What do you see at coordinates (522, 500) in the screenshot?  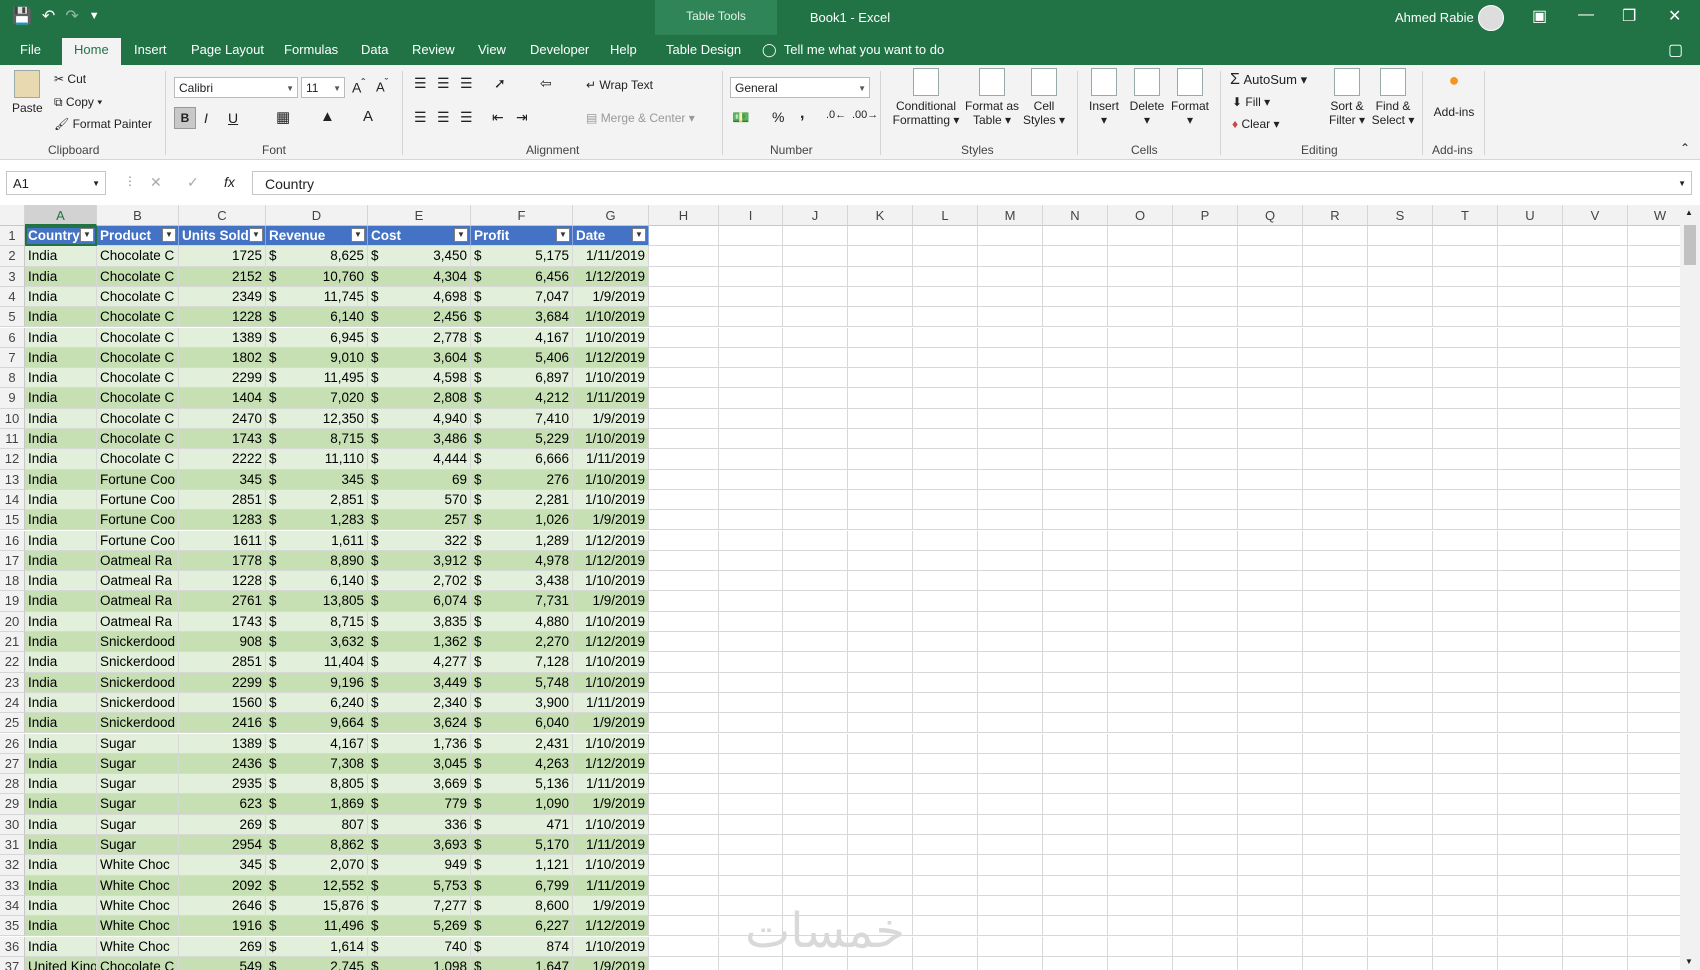 I see `table-cell: $2,281` at bounding box center [522, 500].